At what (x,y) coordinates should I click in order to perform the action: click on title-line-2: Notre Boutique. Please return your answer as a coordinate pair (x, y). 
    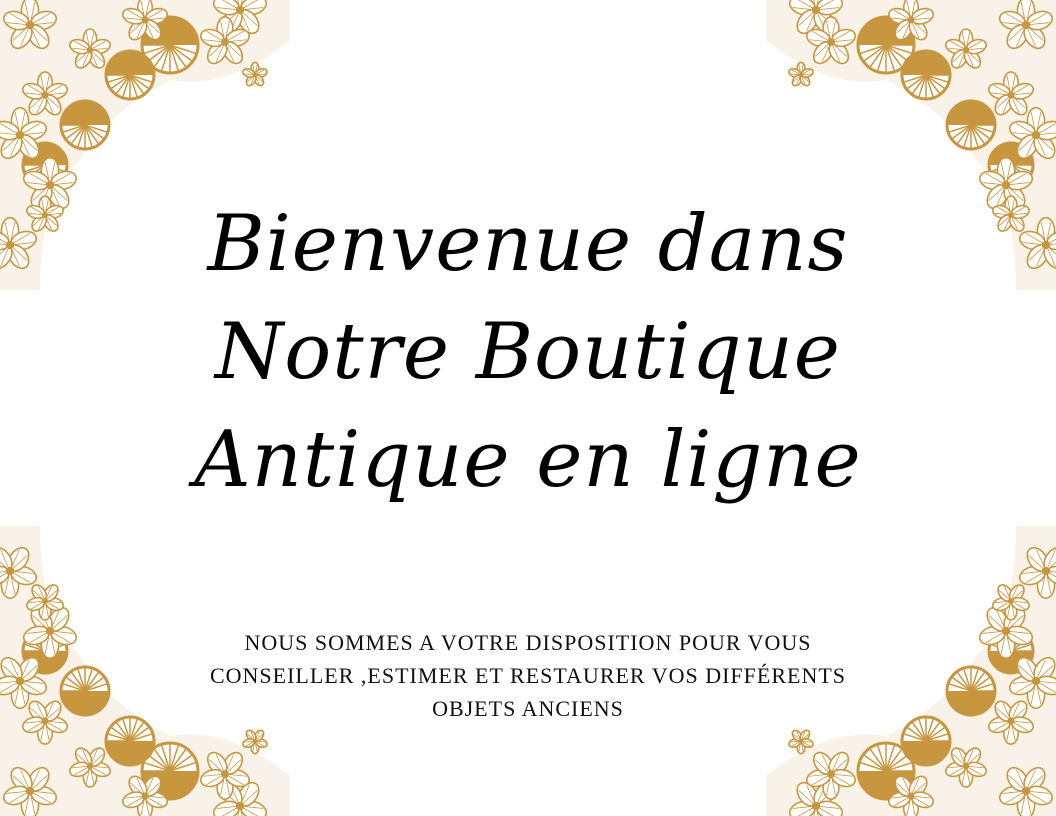
    Looking at the image, I should click on (528, 352).